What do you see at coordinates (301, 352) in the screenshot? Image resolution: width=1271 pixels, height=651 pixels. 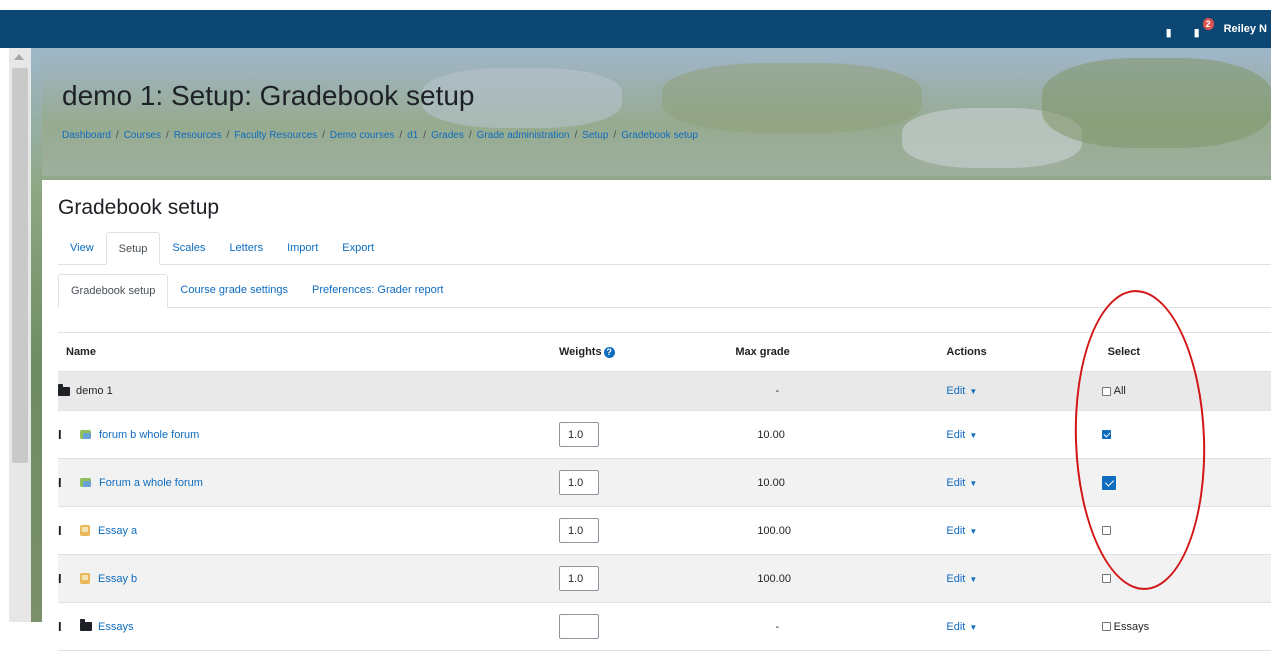 I see `column-header-name: Name` at bounding box center [301, 352].